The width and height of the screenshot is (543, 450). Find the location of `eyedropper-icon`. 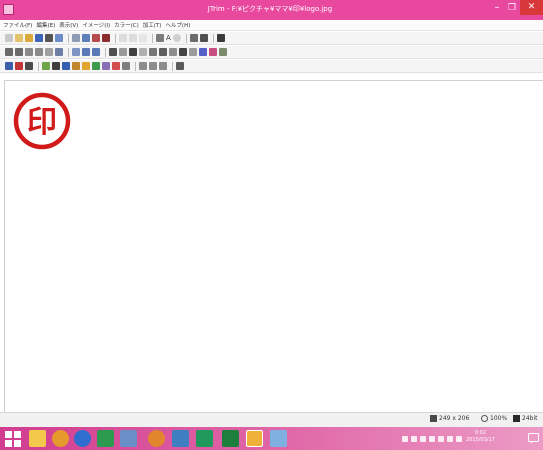

eyedropper-icon is located at coordinates (180, 66).